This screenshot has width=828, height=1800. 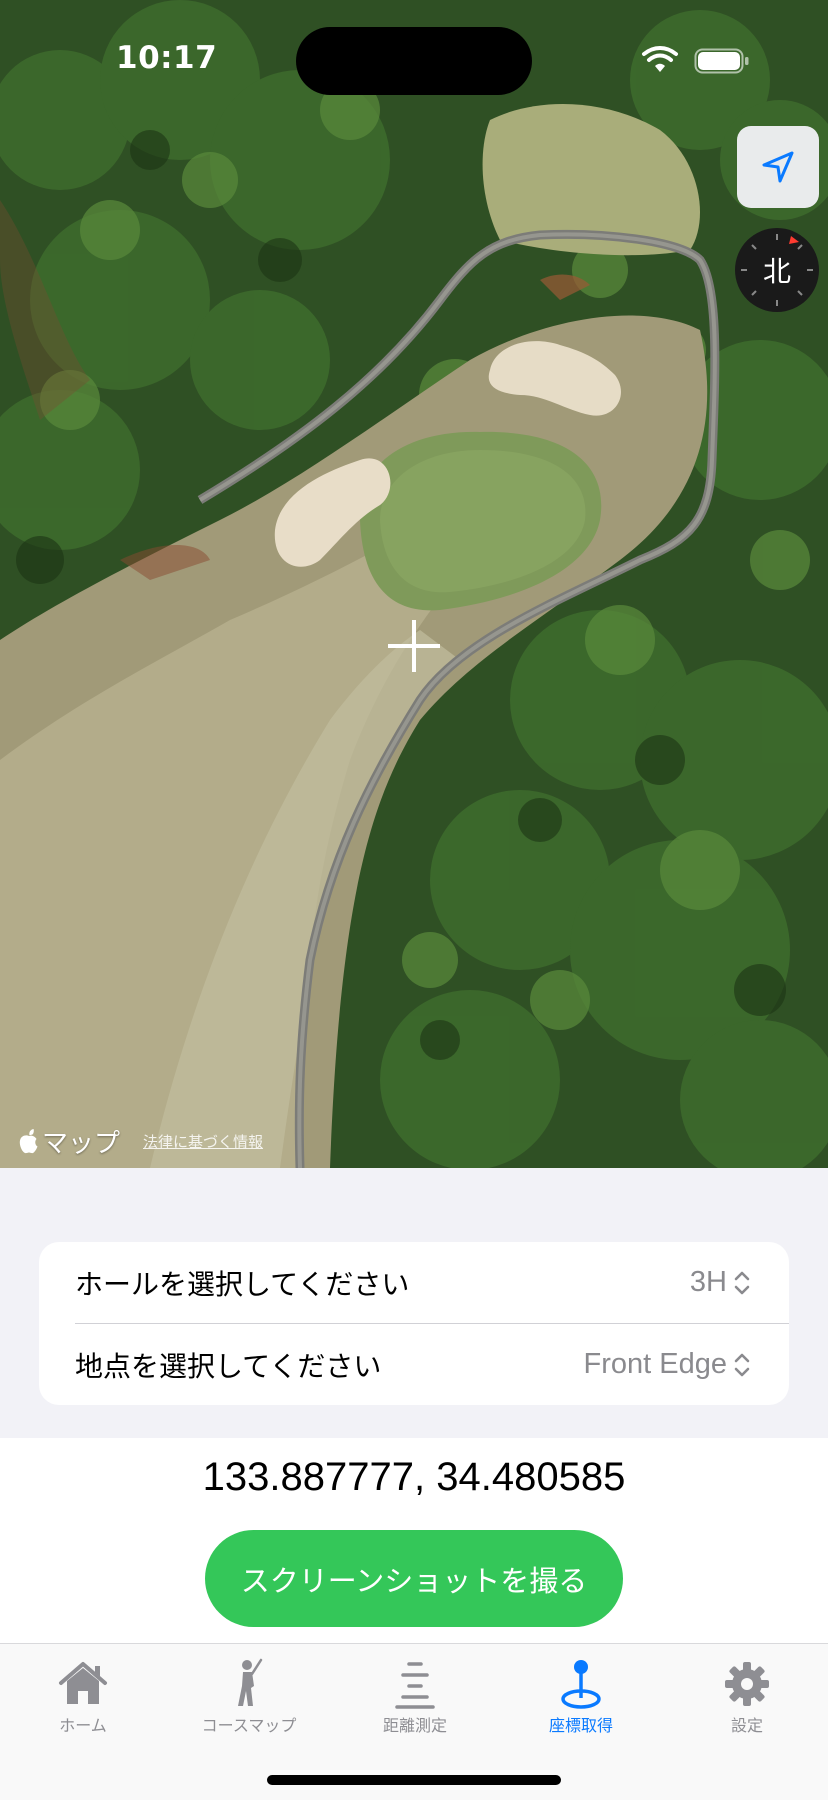 I want to click on tab-course-map: コースマップ, so click(x=249, y=1694).